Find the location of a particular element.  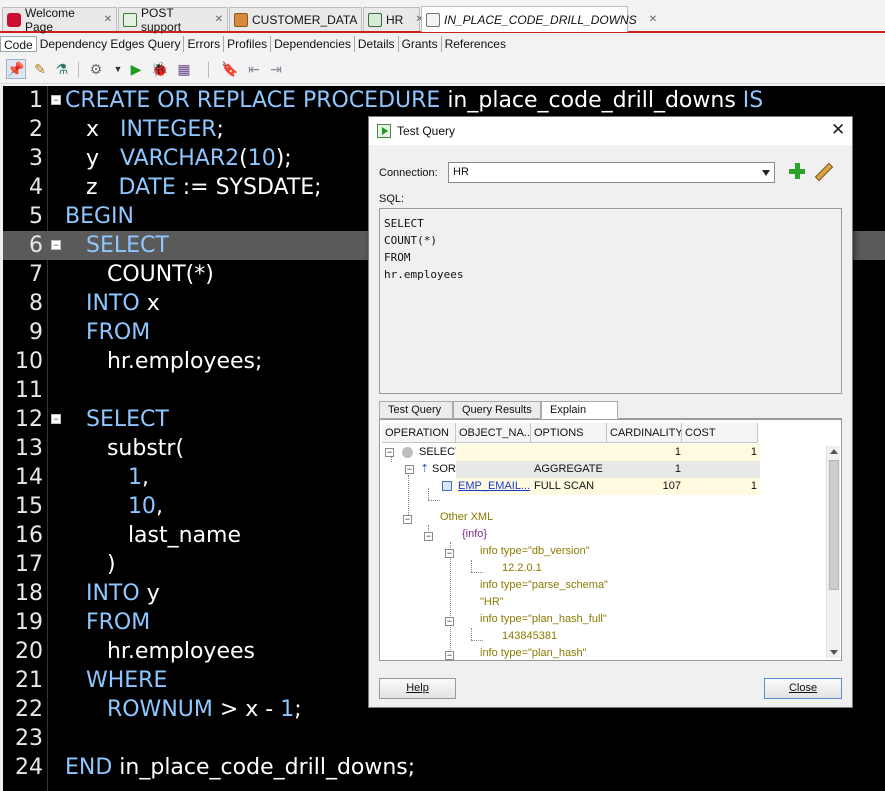

chevron-down-icon: ▼ is located at coordinates (118, 69).